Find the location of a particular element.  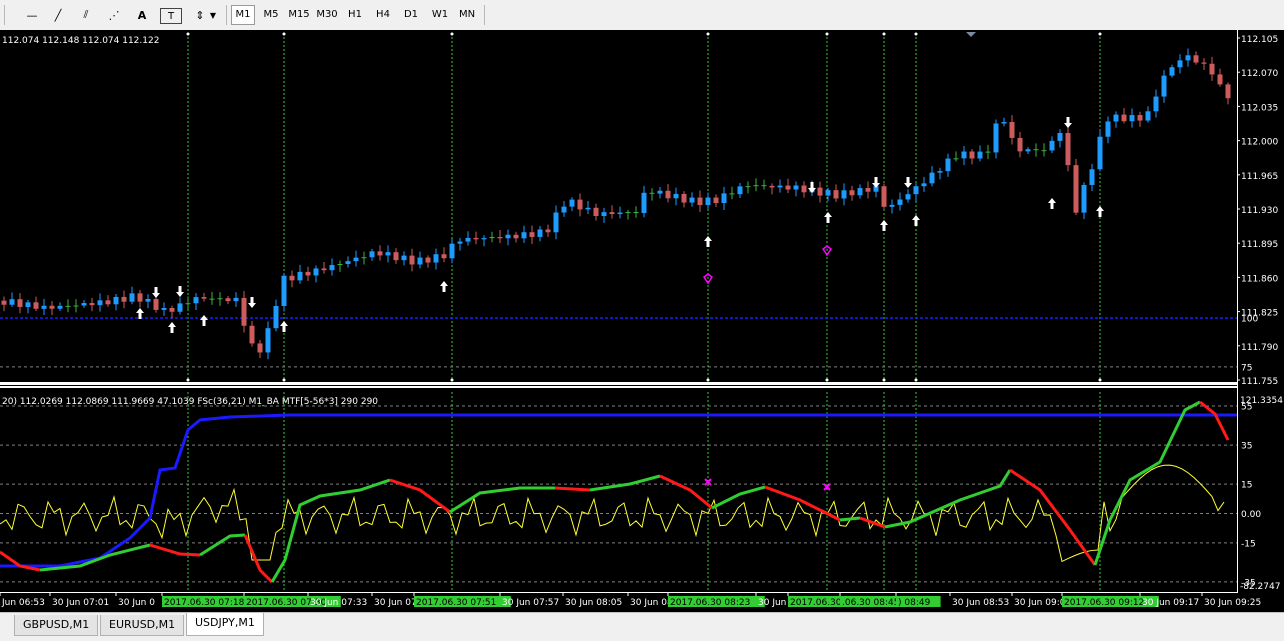

timeframe-h4-button: H4 is located at coordinates (383, 15).